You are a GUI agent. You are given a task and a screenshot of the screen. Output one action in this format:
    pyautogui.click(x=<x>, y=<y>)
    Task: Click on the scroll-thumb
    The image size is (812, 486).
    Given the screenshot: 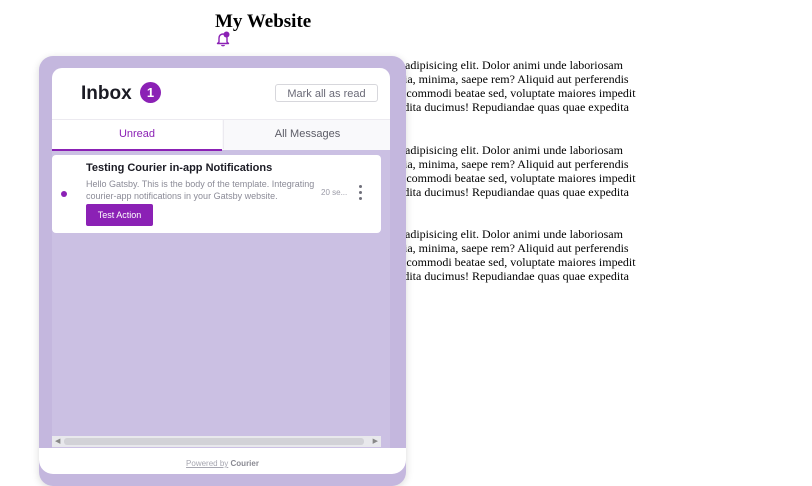 What is the action you would take?
    pyautogui.click(x=214, y=441)
    